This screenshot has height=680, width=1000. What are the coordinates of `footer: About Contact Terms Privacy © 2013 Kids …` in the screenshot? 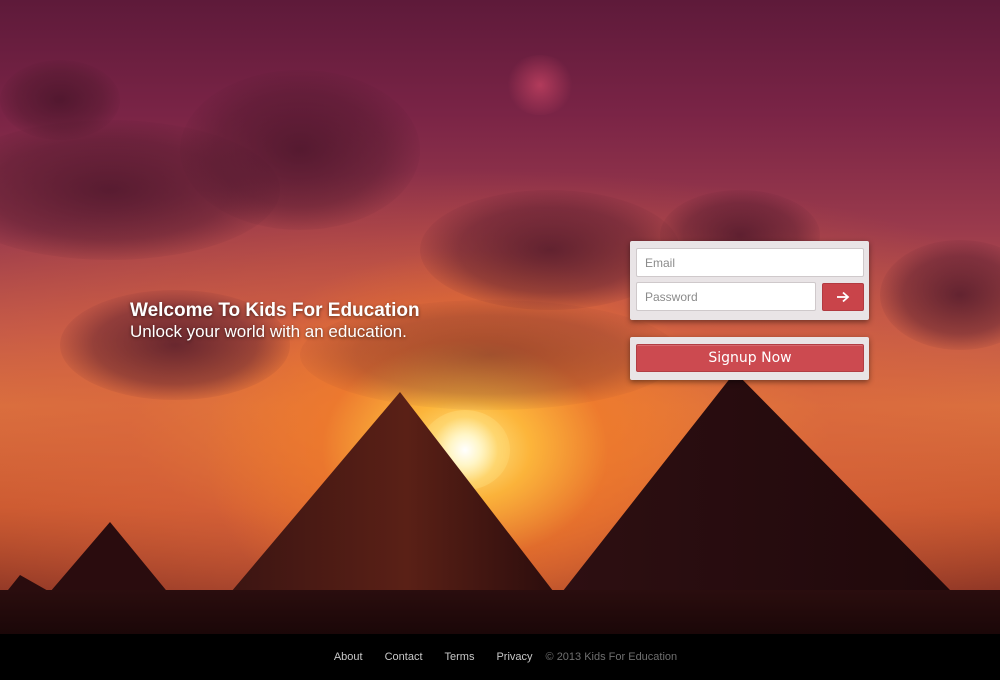 It's located at (500, 657).